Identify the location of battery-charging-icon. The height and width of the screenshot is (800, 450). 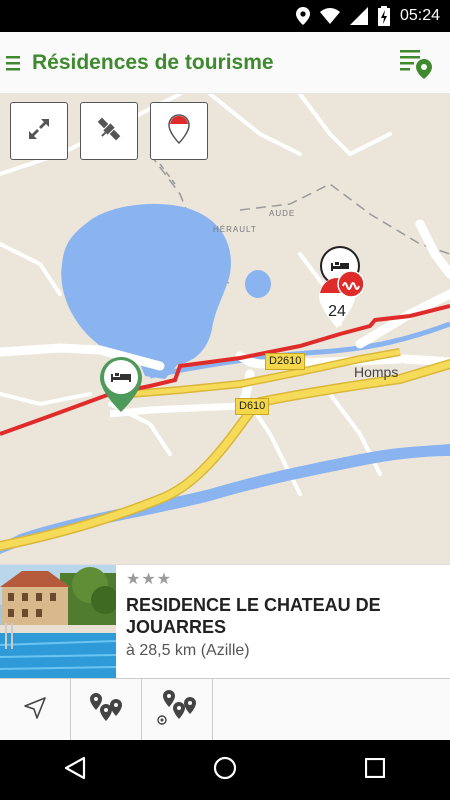
(383, 16).